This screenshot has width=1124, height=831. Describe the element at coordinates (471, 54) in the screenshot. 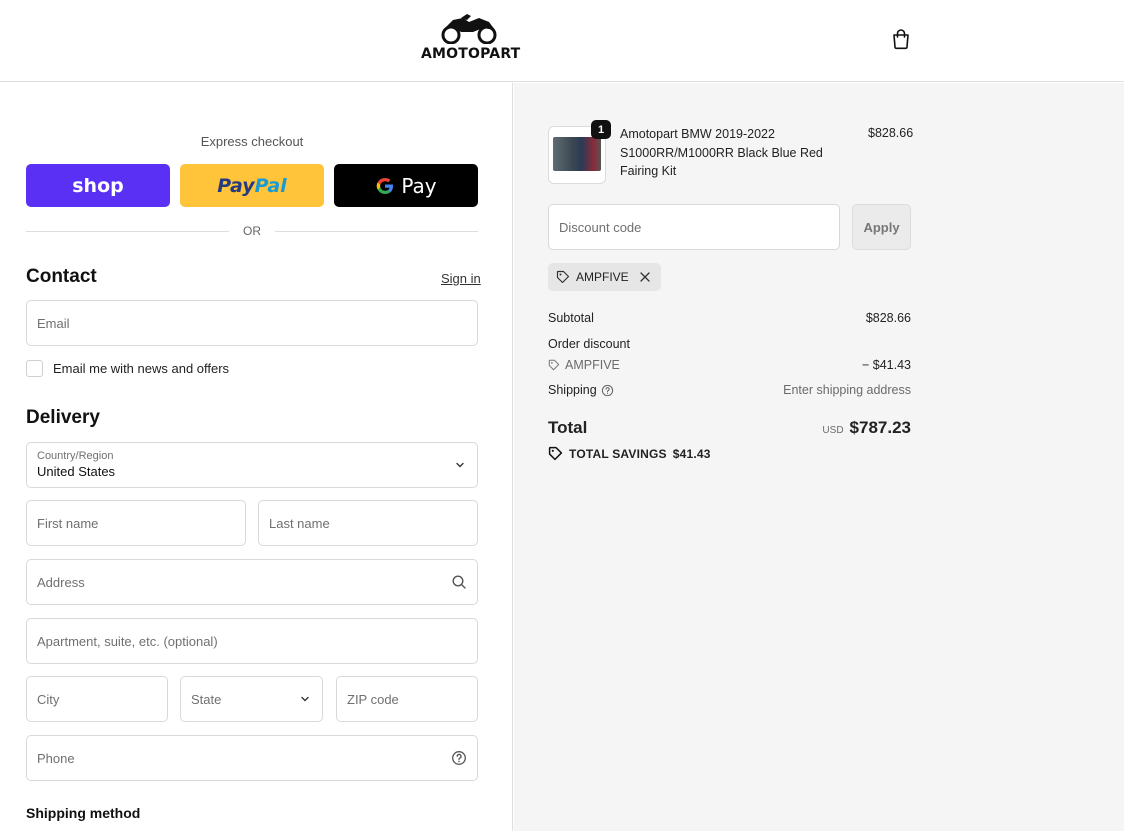

I see `brand-name: AMOTOPART` at that location.